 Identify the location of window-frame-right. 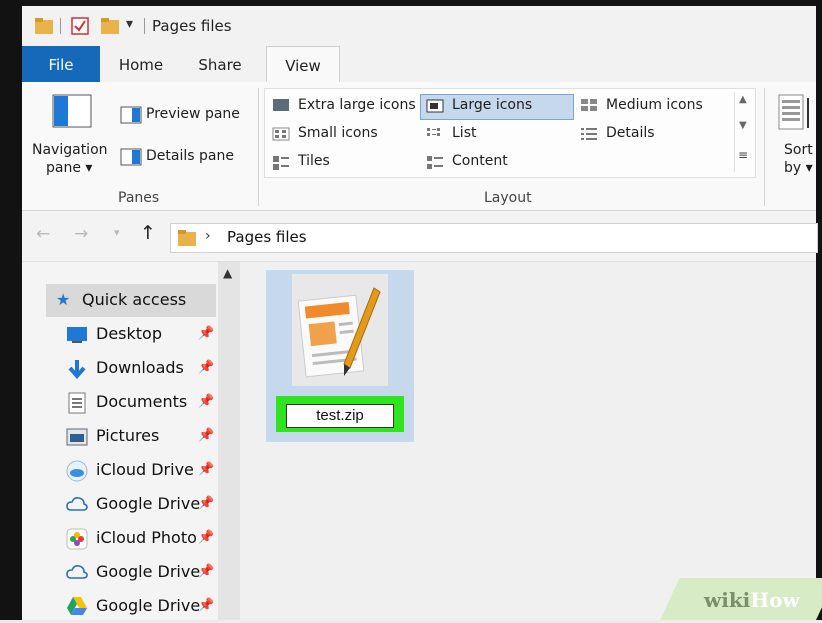
(819, 310).